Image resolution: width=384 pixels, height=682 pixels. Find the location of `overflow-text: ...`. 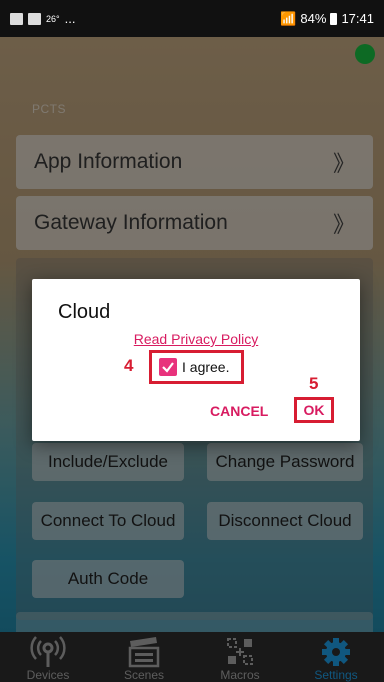

overflow-text: ... is located at coordinates (70, 18).